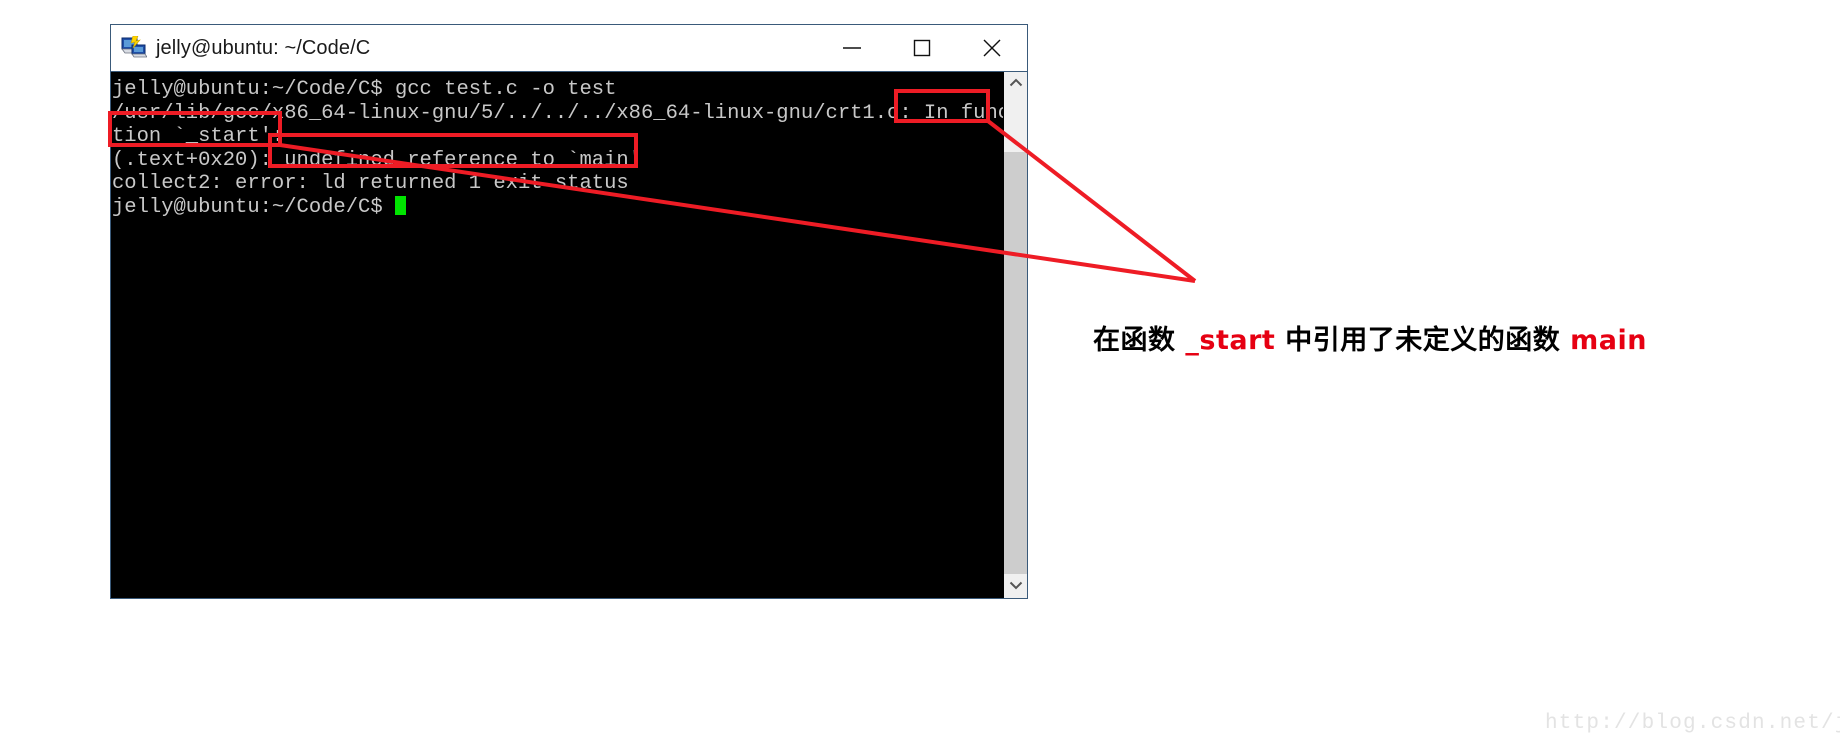 This screenshot has width=1840, height=746. I want to click on chevron-up-icon, so click(1016, 84).